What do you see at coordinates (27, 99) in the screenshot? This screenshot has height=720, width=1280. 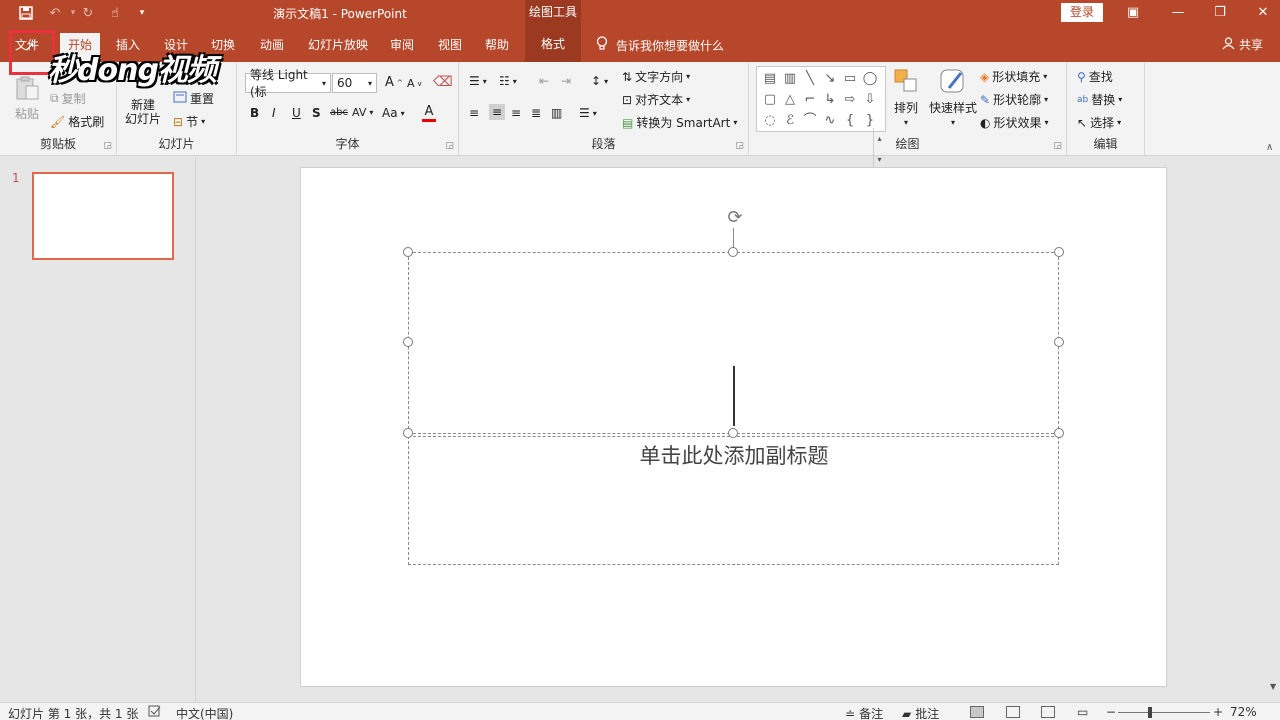 I see `paste-button: 粘贴` at bounding box center [27, 99].